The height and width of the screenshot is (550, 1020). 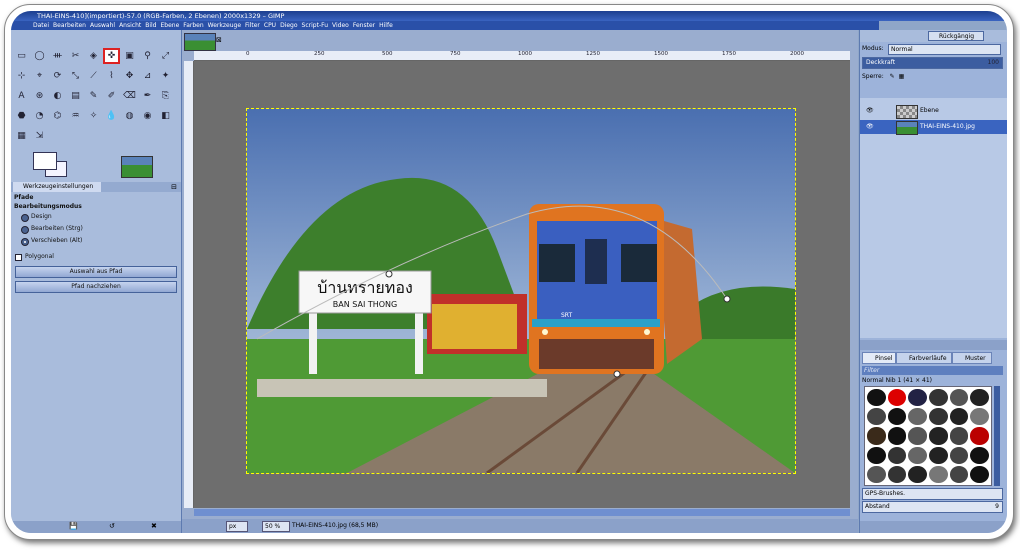 What do you see at coordinates (270, 25) in the screenshot?
I see `menu-item-9: CPU` at bounding box center [270, 25].